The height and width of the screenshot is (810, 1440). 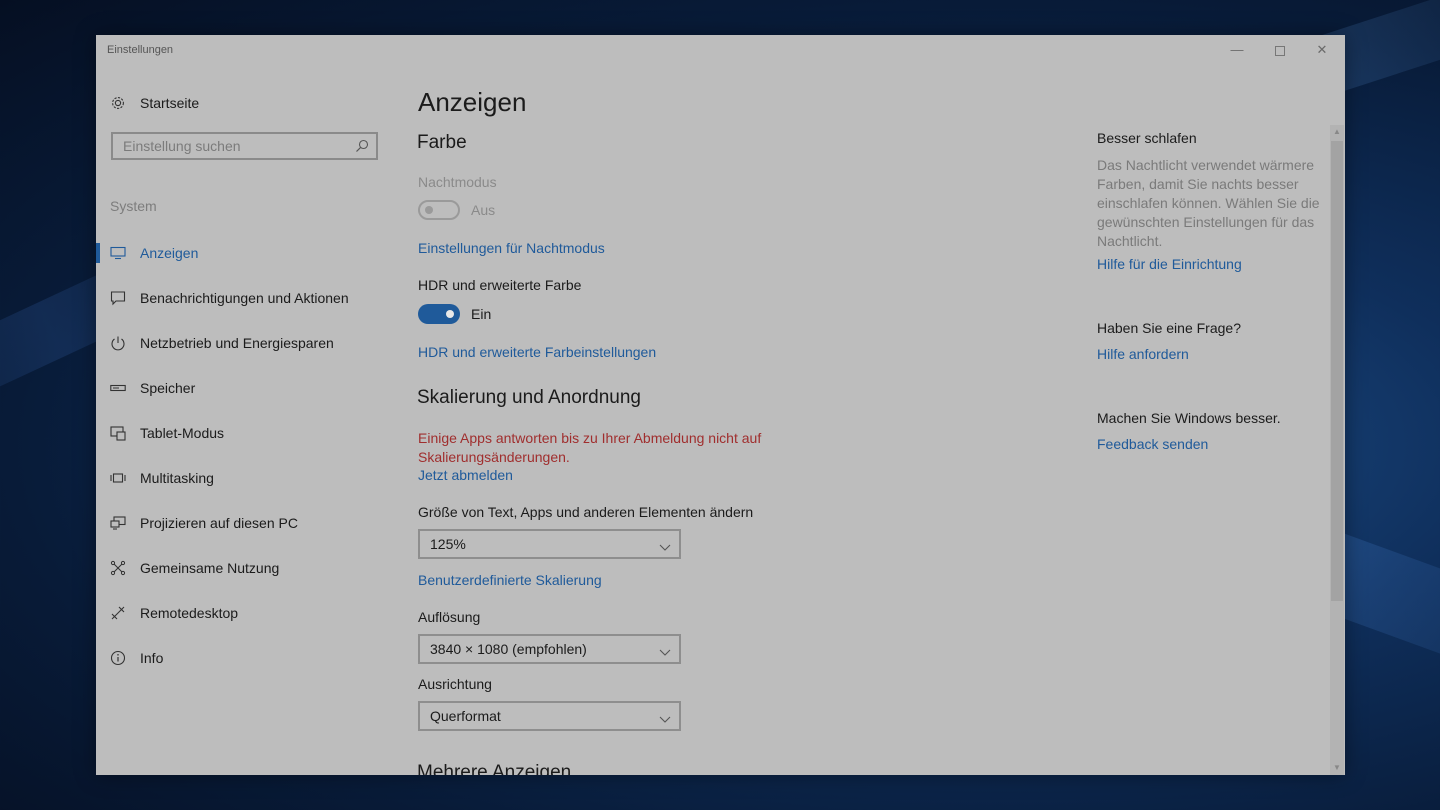 I want to click on orientation-value: Querformat, so click(x=465, y=716).